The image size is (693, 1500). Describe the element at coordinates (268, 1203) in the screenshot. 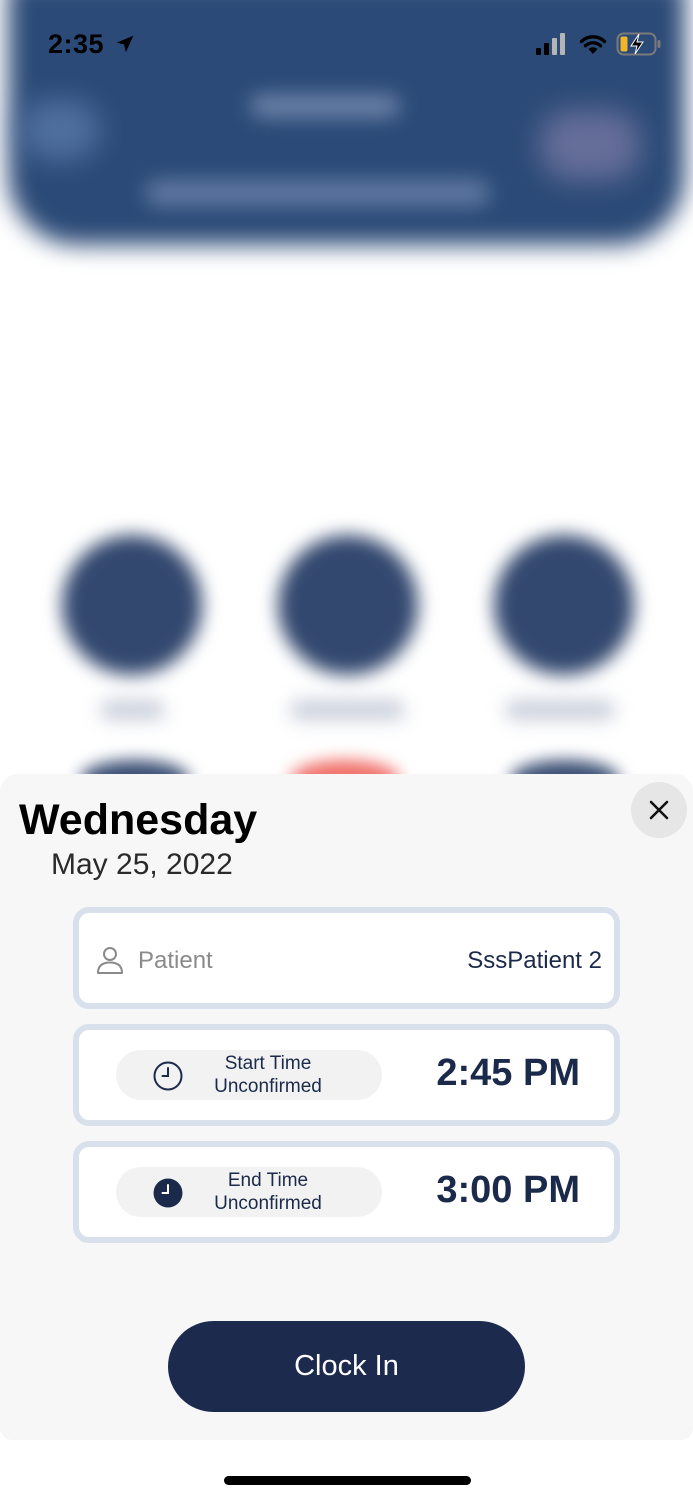

I see `end-time-confirmation: Unconfirmed` at that location.